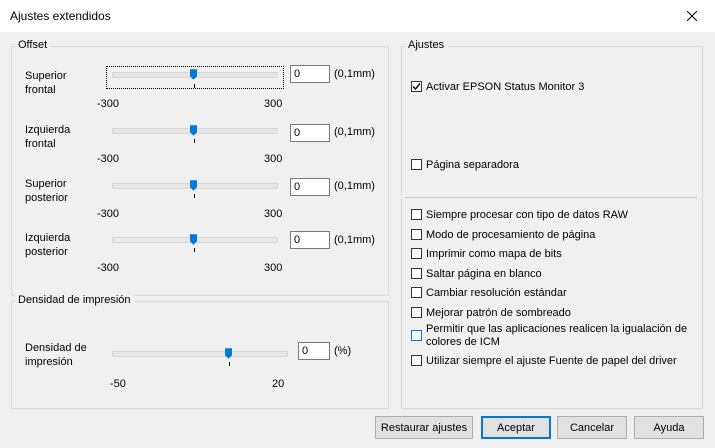  Describe the element at coordinates (516, 427) in the screenshot. I see `ok-button: Aceptar` at that location.